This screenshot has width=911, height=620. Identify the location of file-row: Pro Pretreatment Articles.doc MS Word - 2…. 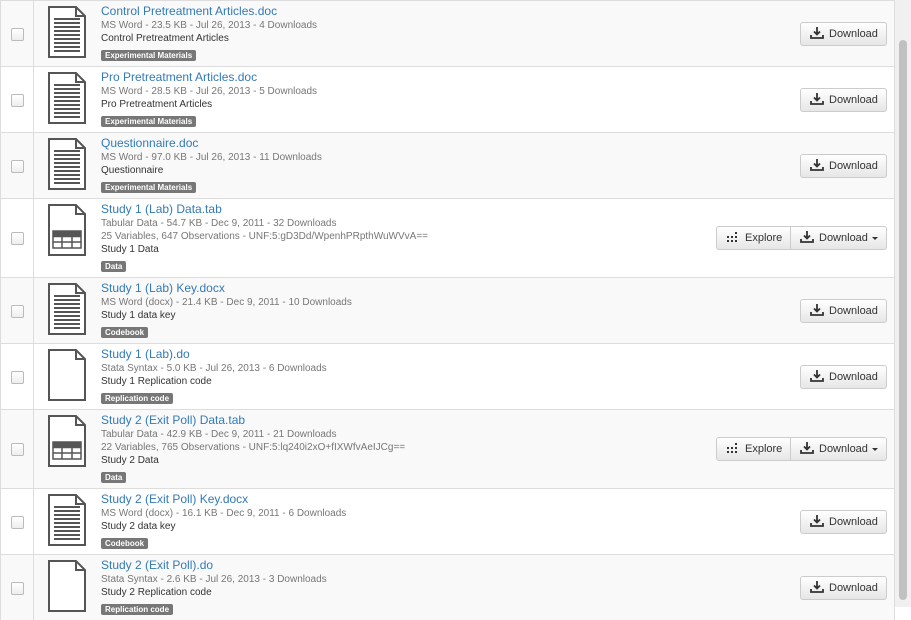
(447, 99).